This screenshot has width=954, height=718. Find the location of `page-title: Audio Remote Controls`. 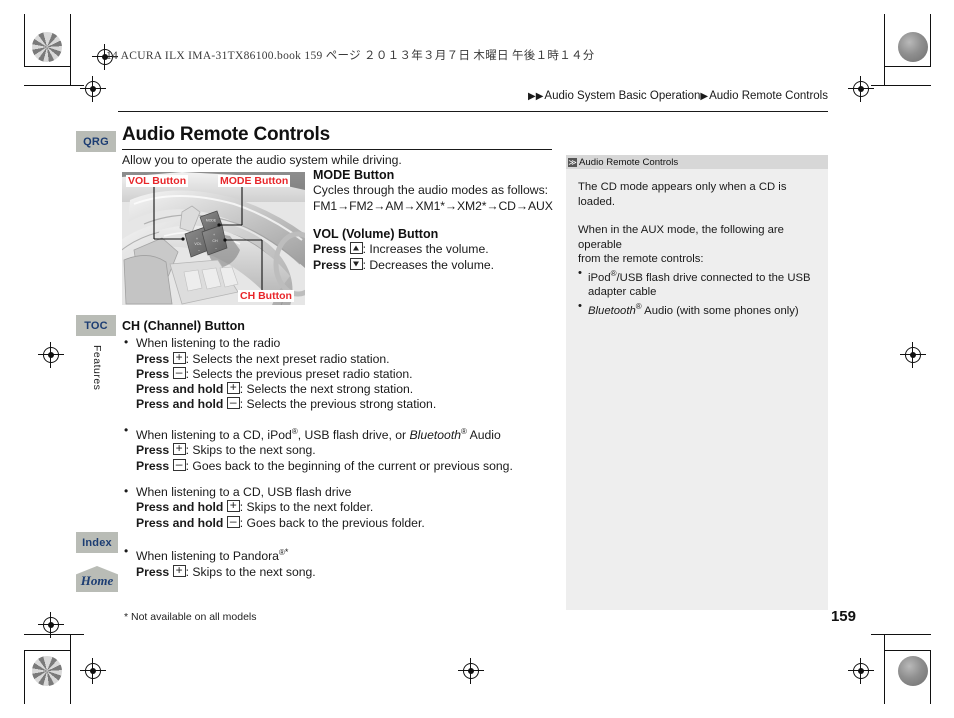

page-title: Audio Remote Controls is located at coordinates (226, 134).